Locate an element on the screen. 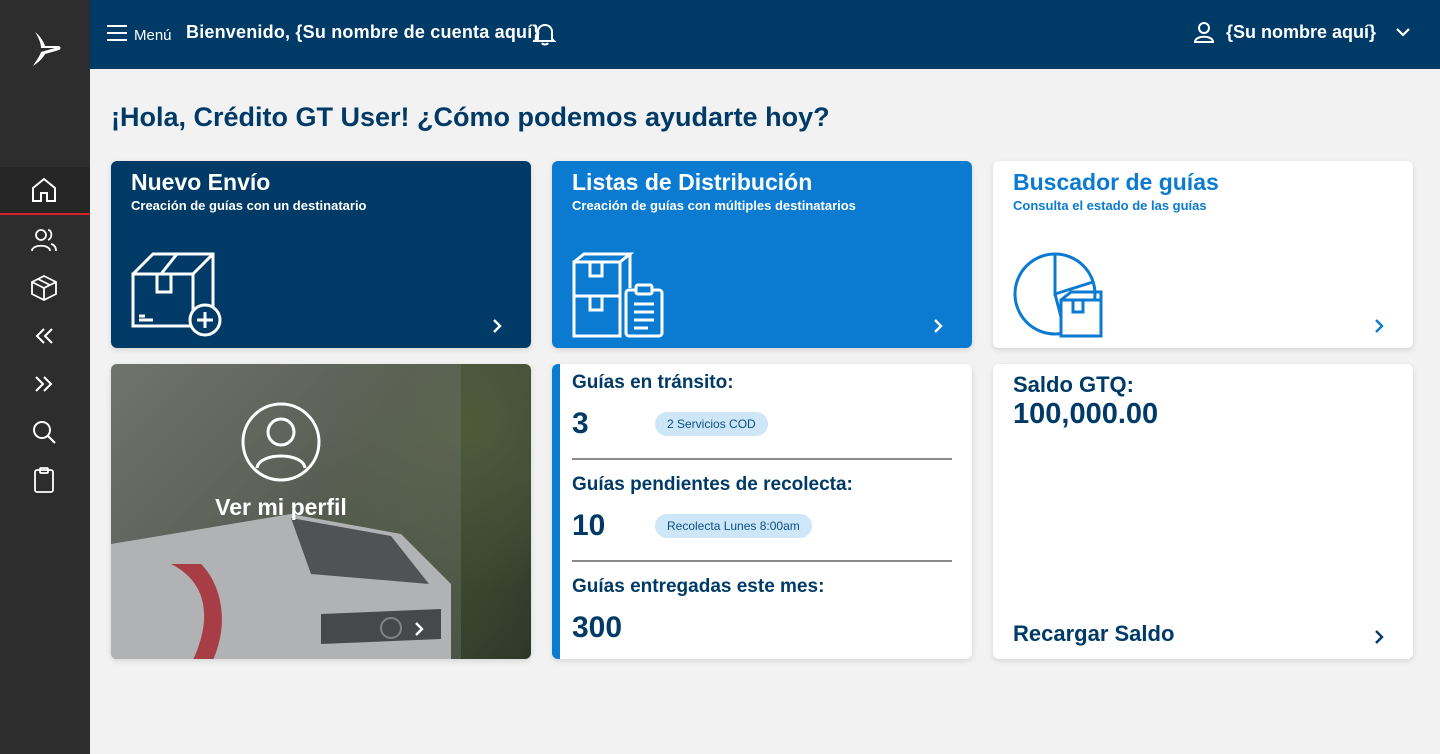  home-icon is located at coordinates (44, 189).